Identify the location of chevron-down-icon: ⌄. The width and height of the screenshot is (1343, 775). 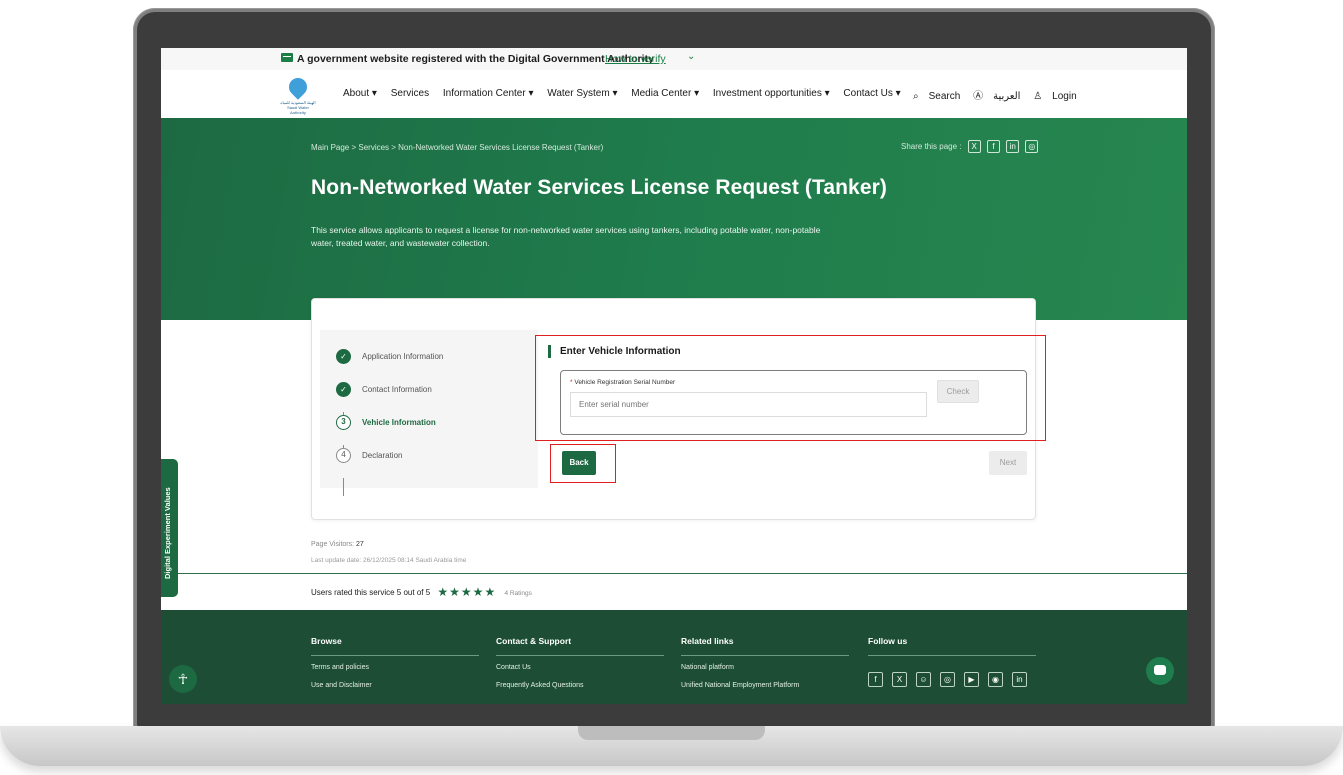
(691, 56).